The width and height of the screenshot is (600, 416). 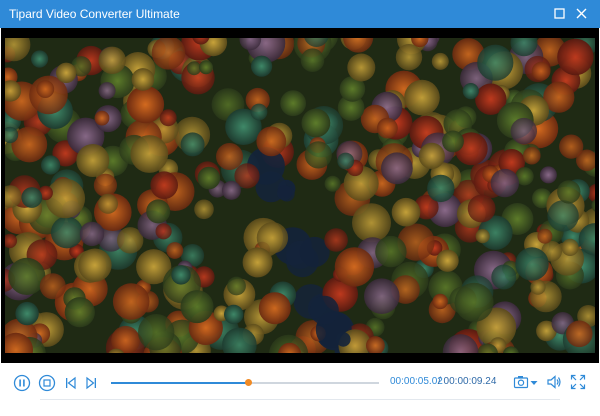 I want to click on pause-button, so click(x=22, y=385).